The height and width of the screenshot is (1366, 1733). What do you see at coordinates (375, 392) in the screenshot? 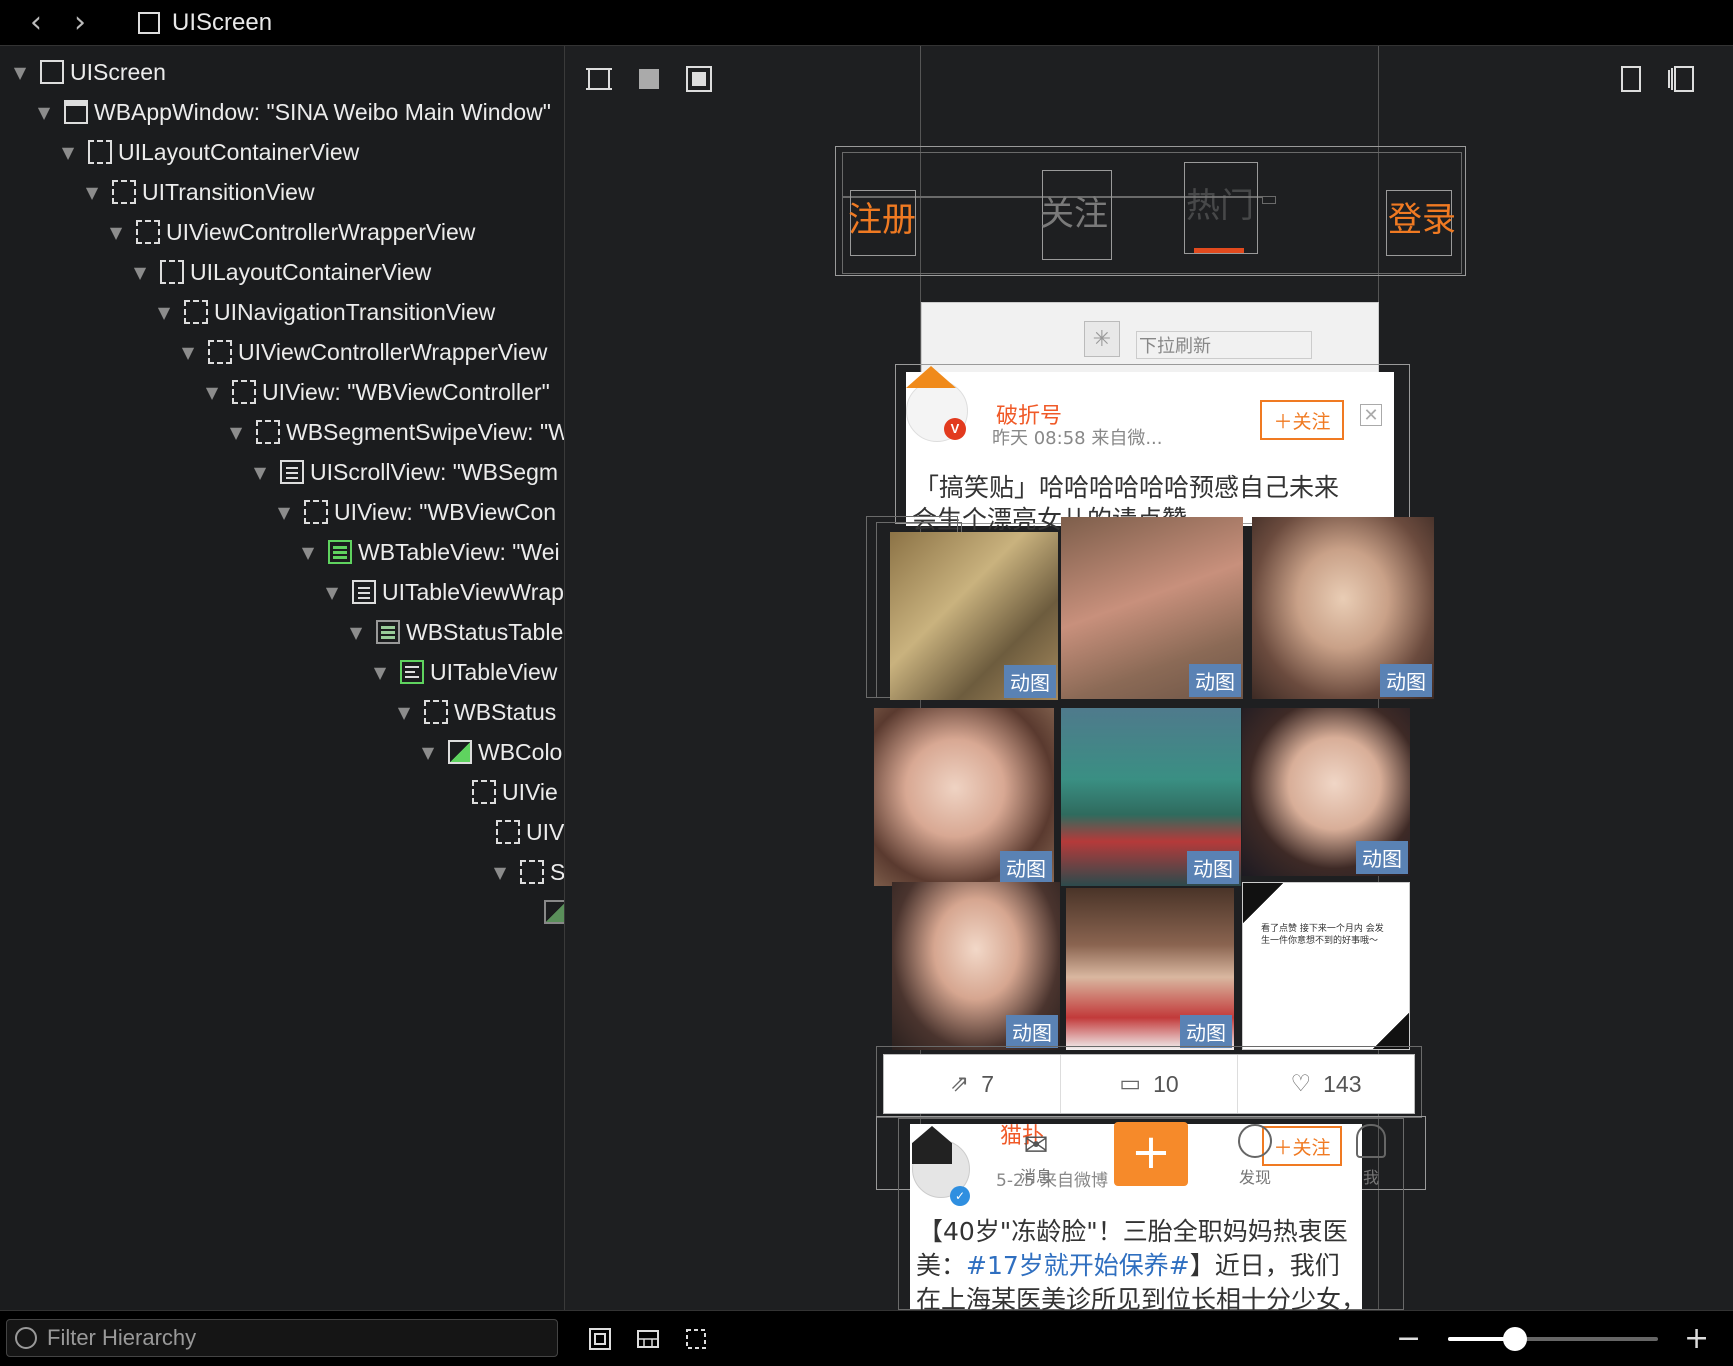
I see `hierarchy-row: ▼ UIView: "WBViewController"` at bounding box center [375, 392].